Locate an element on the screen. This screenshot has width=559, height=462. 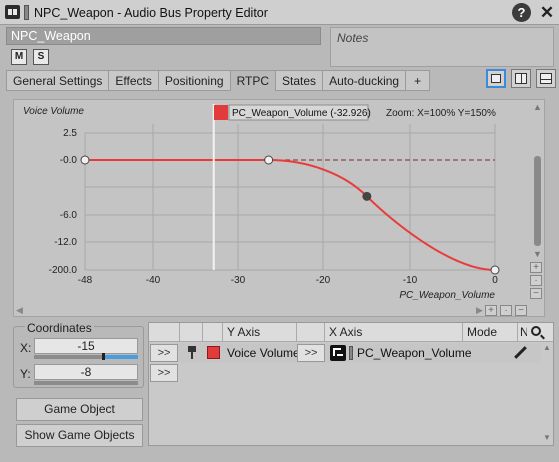
tab-rtpc: RTPC is located at coordinates (252, 80).